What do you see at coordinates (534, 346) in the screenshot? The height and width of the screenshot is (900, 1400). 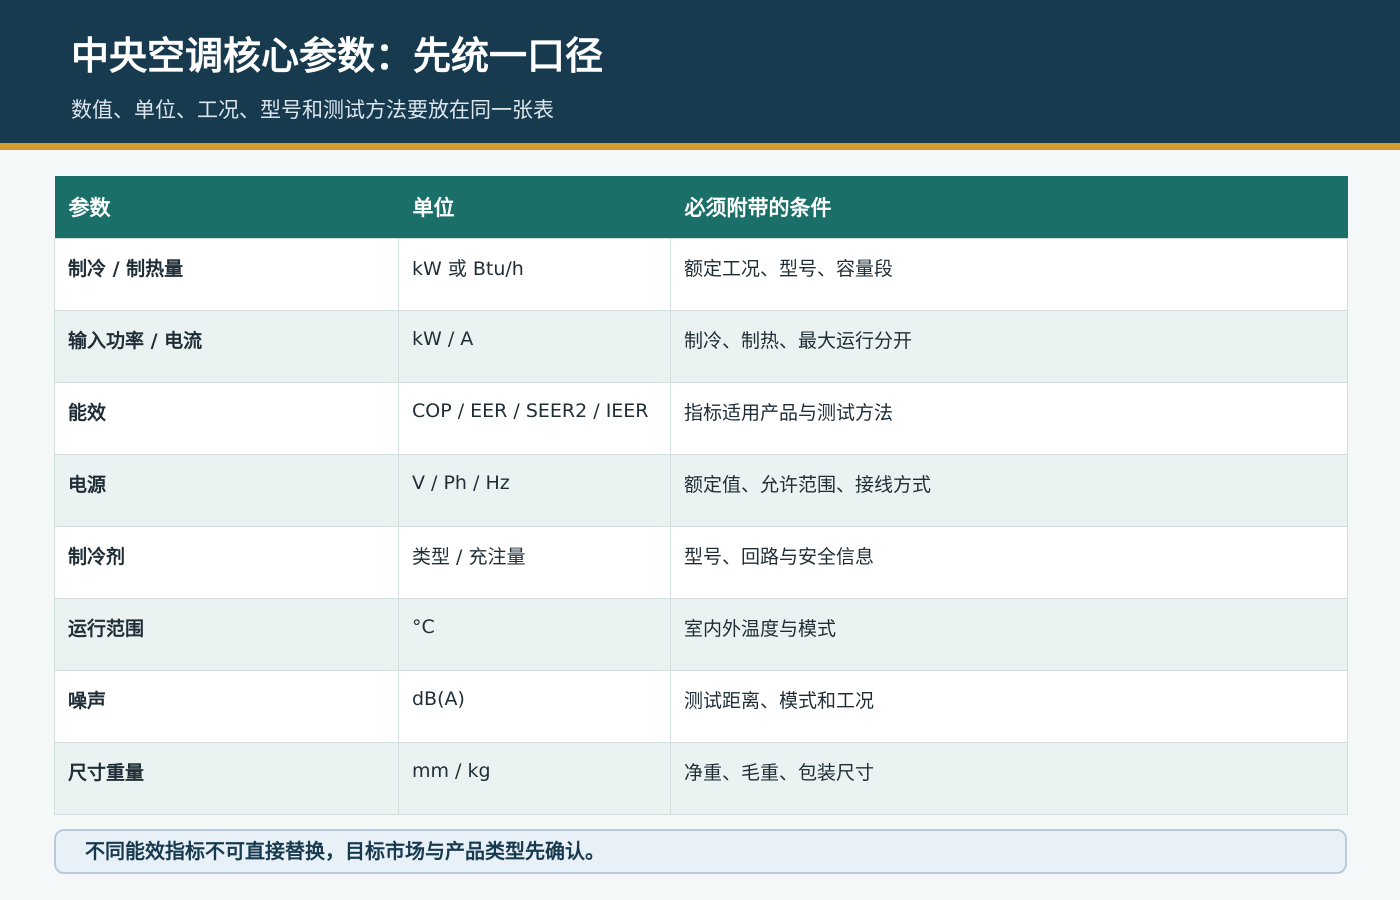 I see `unit-cell: kW / A` at bounding box center [534, 346].